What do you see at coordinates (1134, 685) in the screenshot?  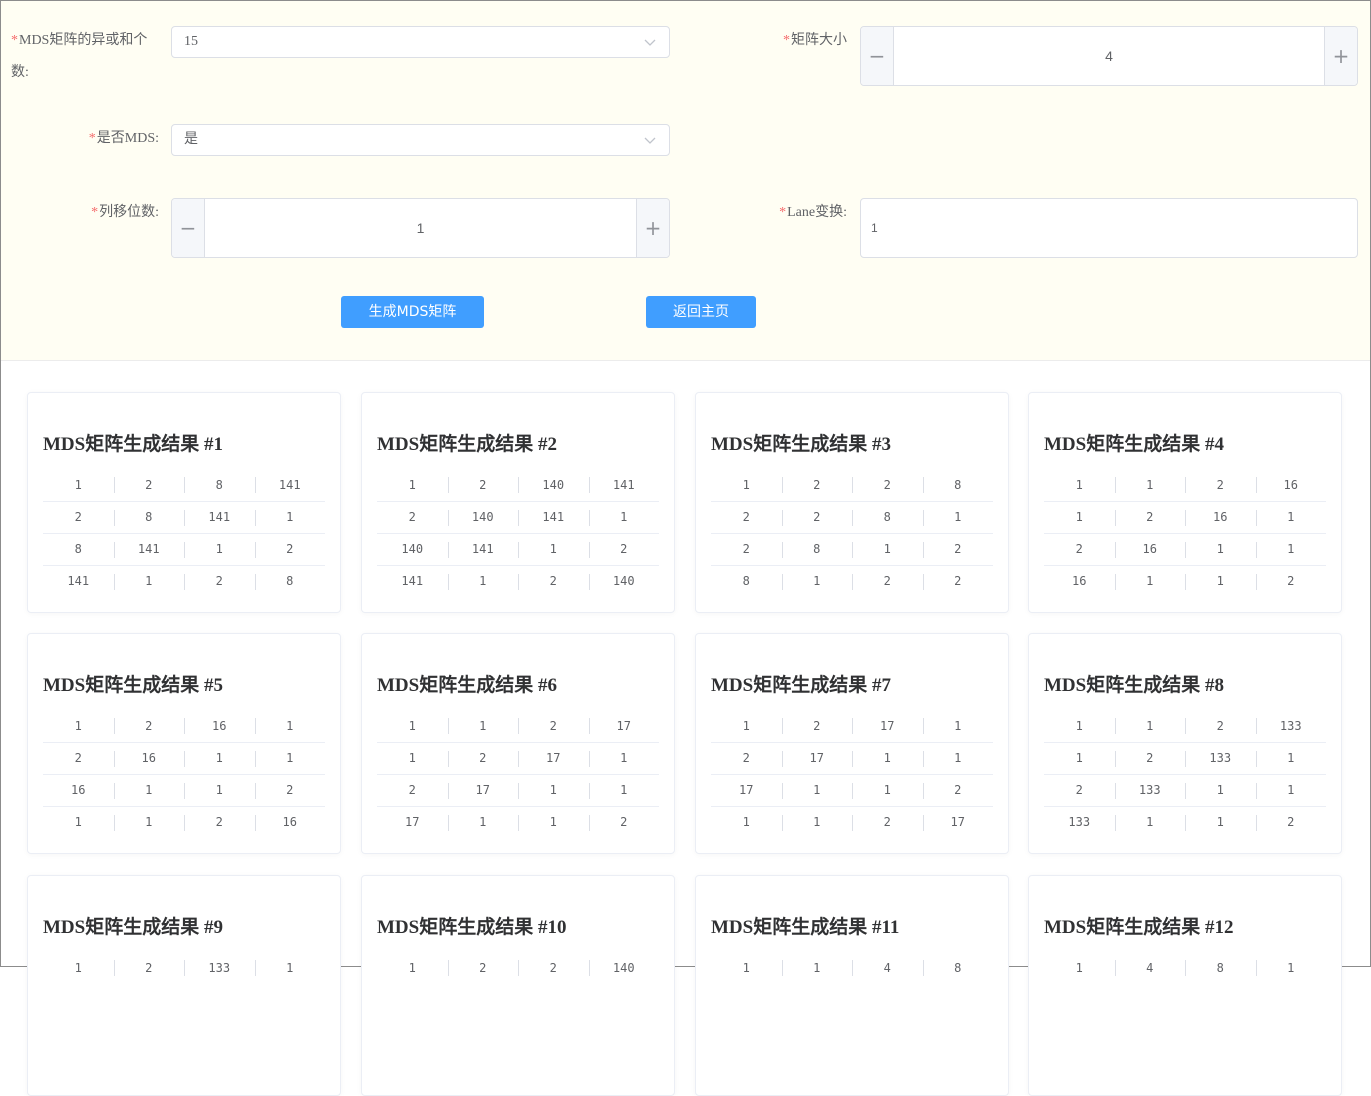 I see `result-card-title: MDS矩阵生成结果 #8` at bounding box center [1134, 685].